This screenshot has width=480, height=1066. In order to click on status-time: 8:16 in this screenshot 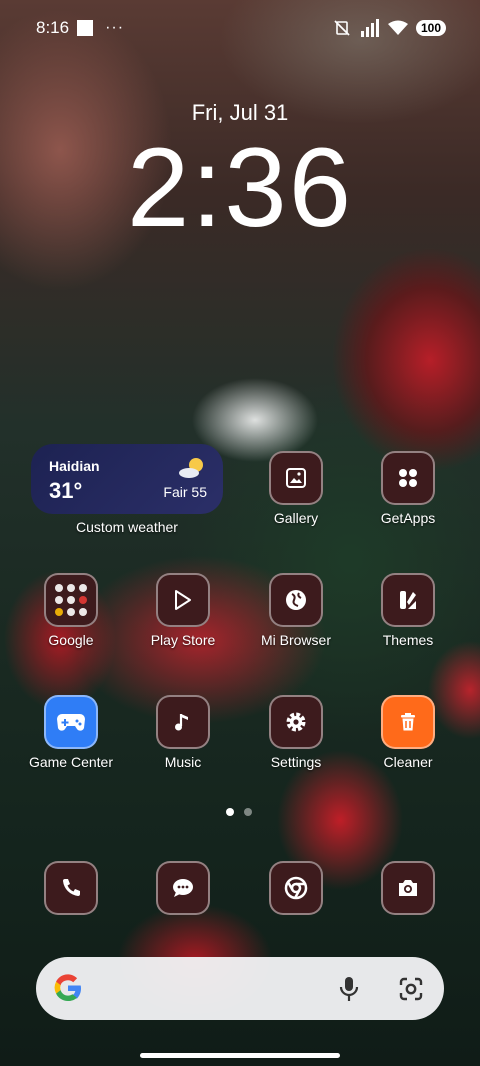, I will do `click(53, 27)`.